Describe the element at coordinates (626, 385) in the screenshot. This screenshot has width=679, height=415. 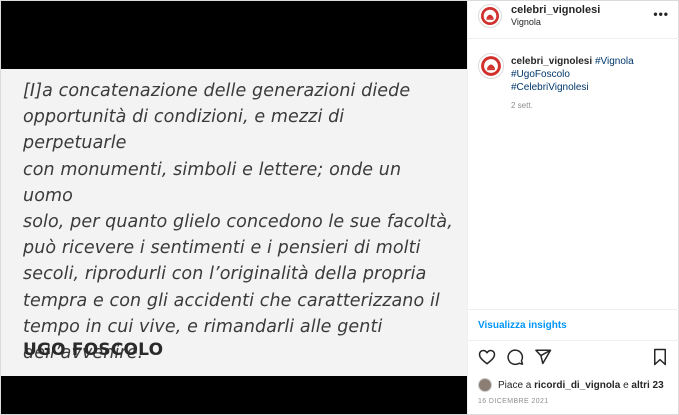
I see `likes-conjunction: e` at that location.